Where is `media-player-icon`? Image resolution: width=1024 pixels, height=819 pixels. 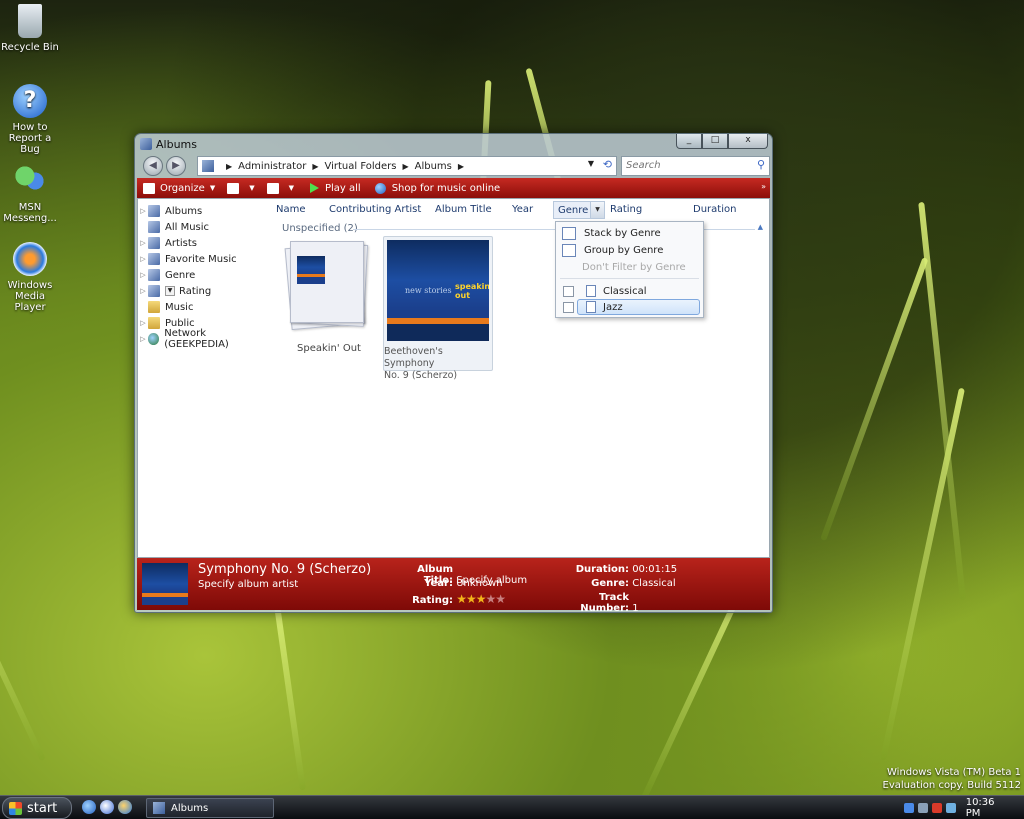
media-player-icon is located at coordinates (30, 259).